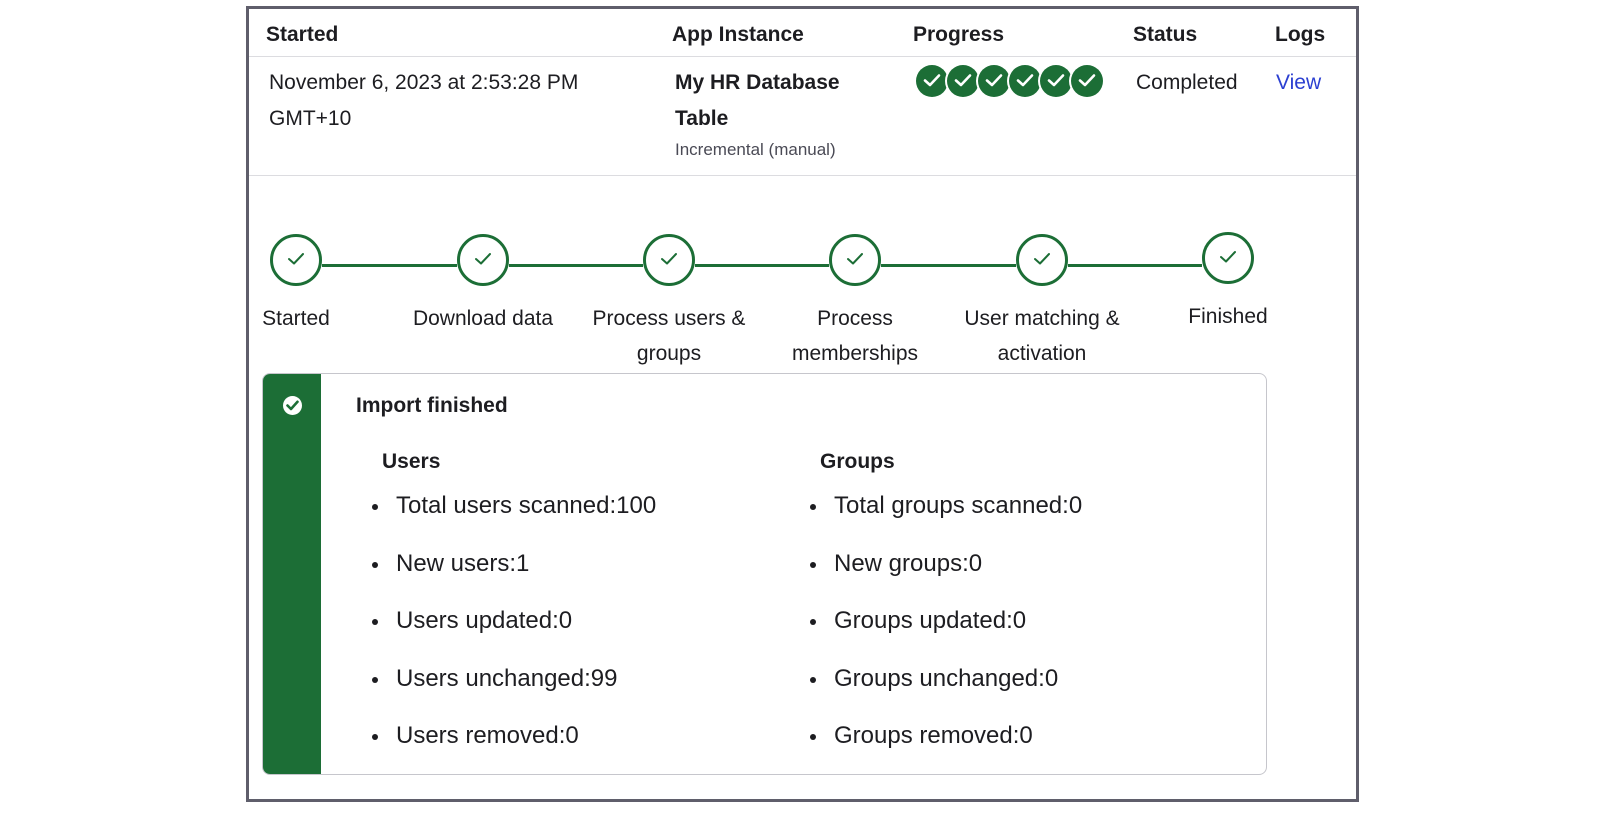  Describe the element at coordinates (857, 461) in the screenshot. I see `groups-heading: Groups` at that location.